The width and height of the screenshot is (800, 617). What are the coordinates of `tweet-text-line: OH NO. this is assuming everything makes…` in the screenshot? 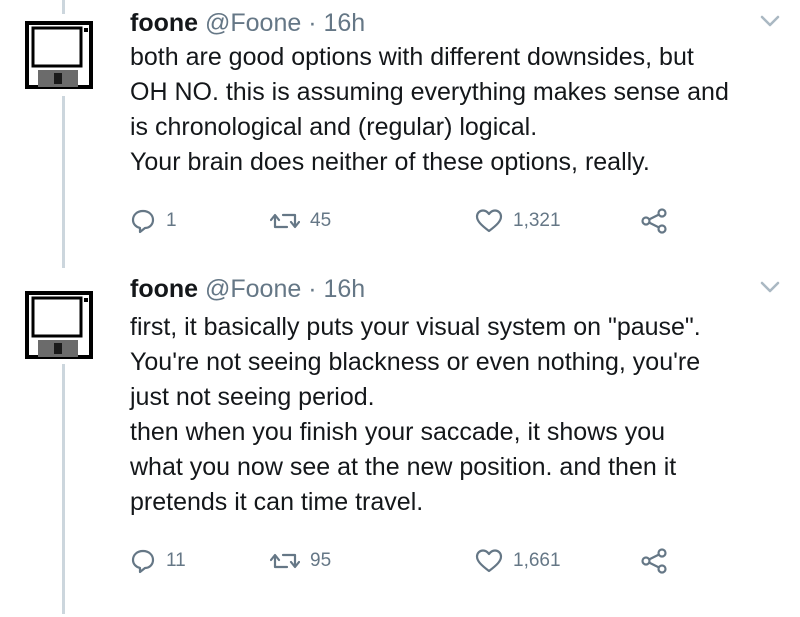 It's located at (429, 92).